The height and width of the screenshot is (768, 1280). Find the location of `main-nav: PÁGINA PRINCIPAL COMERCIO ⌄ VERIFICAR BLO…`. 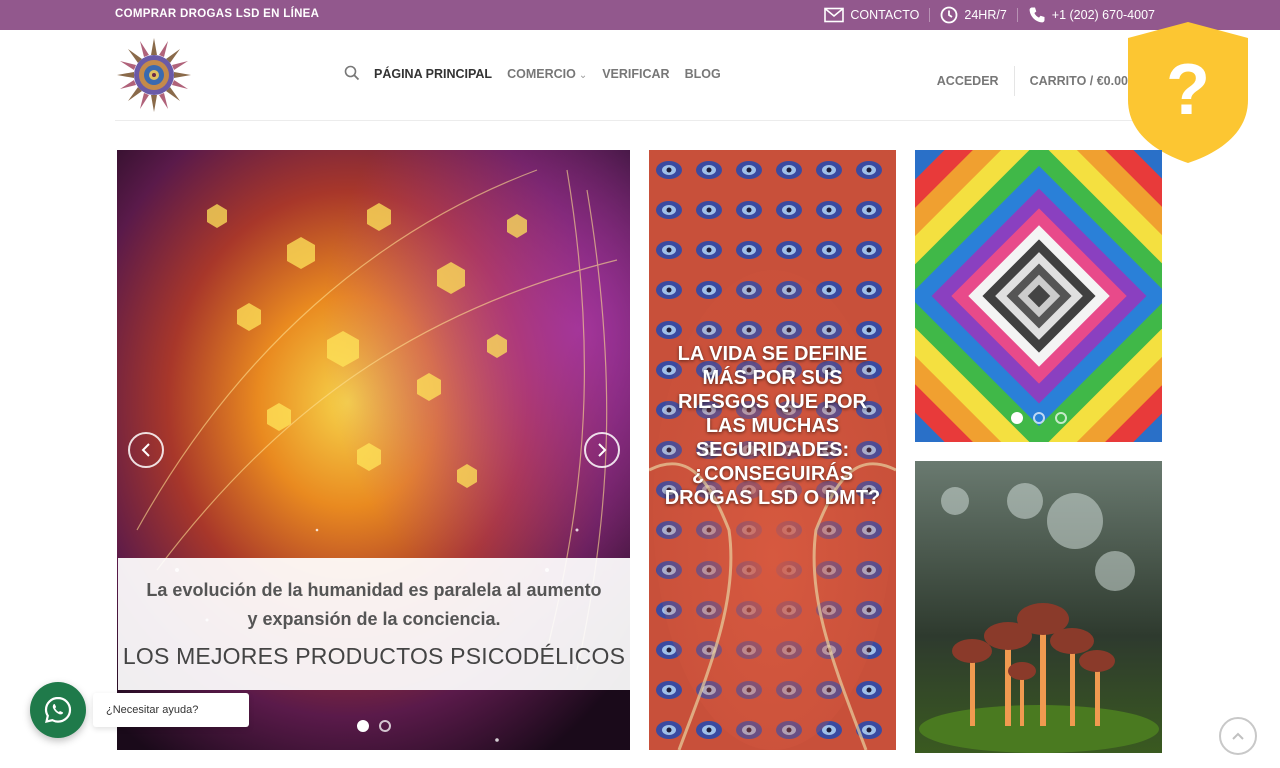

main-nav: PÁGINA PRINCIPAL COMERCIO ⌄ VERIFICAR BLO… is located at coordinates (540, 73).